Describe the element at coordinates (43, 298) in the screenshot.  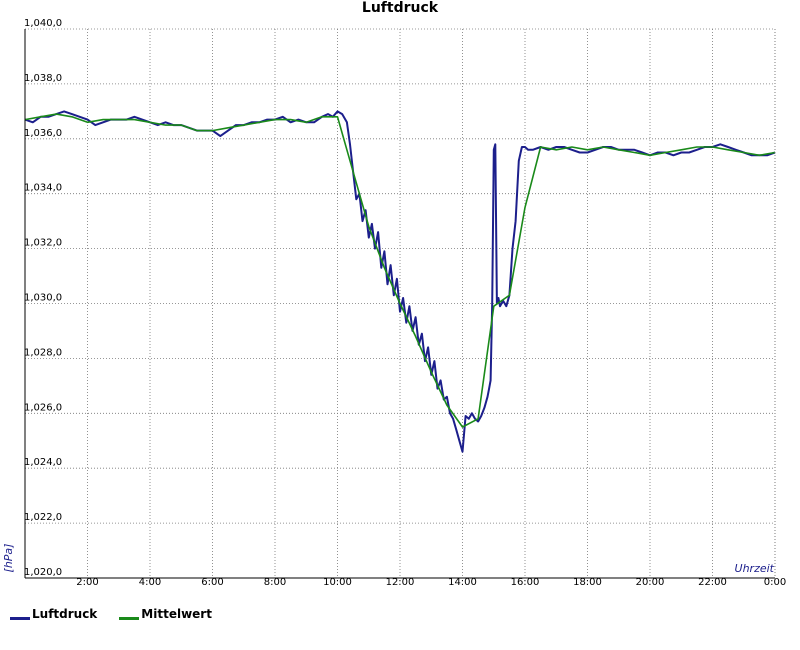
I see `y-tick-label: 1,030,0` at that location.